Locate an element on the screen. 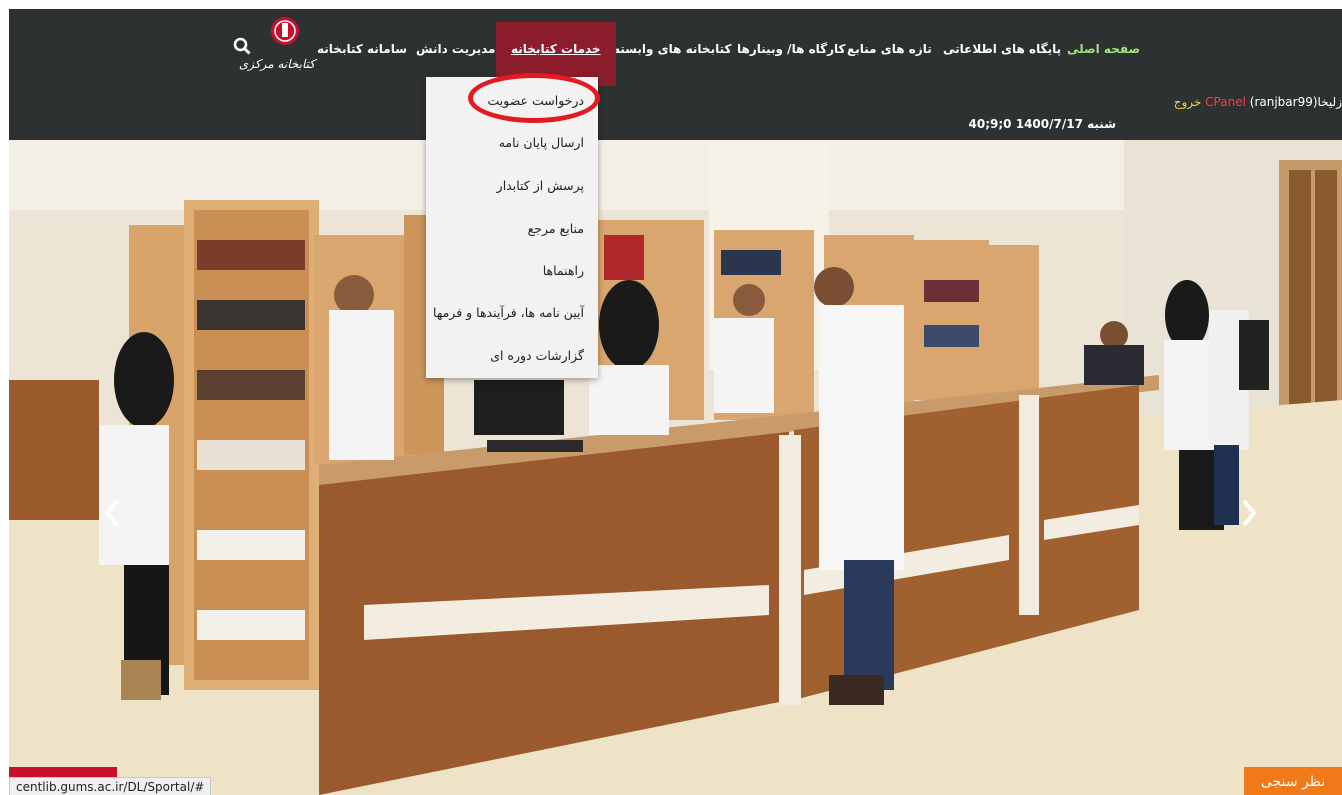 This screenshot has width=1342, height=795. user-status-line: زلیخا(ranjbar99) CPanel خروج is located at coordinates (1258, 102).